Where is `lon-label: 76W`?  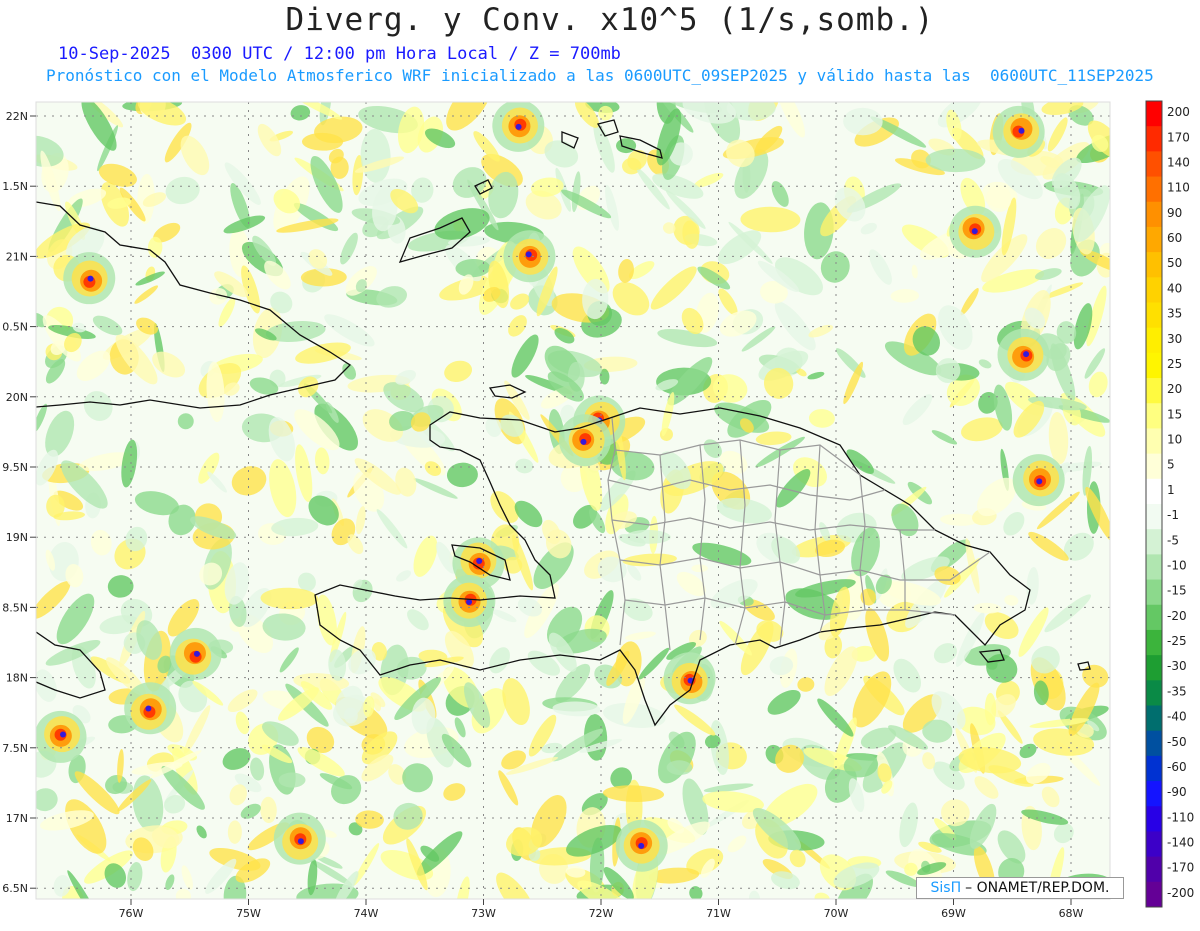
lon-label: 76W is located at coordinates (131, 913).